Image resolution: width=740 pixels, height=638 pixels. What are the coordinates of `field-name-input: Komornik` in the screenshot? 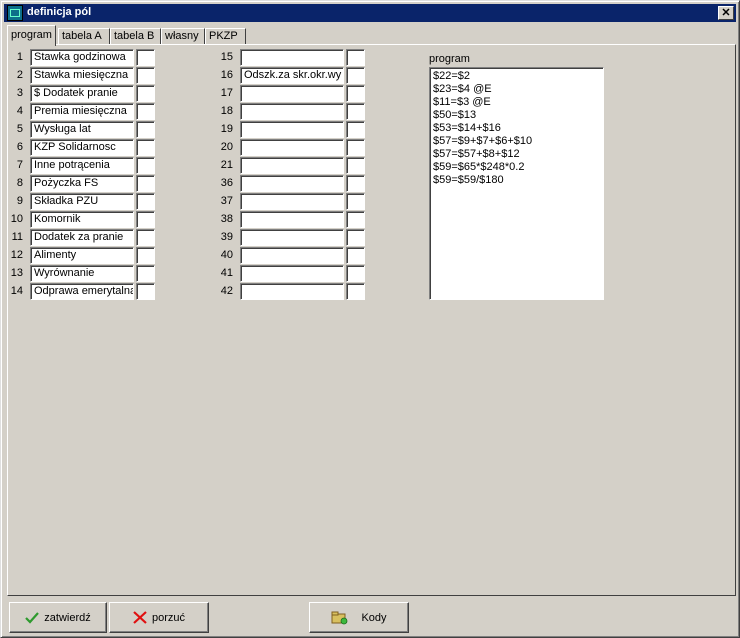 It's located at (82, 219).